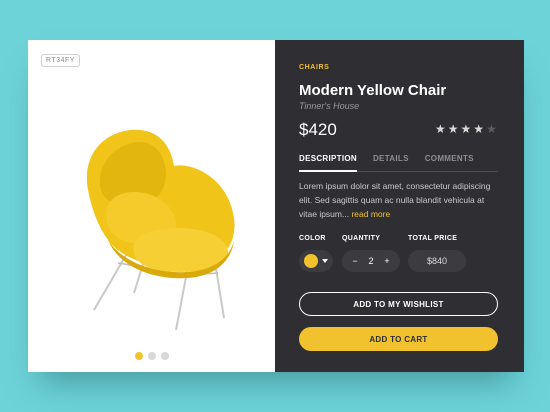  Describe the element at coordinates (373, 90) in the screenshot. I see `product-title: Modern Yellow Chair` at that location.